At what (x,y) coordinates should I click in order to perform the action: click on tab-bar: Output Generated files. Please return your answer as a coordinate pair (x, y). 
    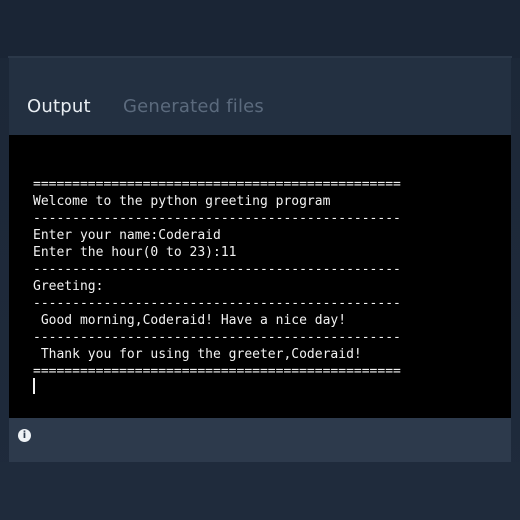
    Looking at the image, I should click on (260, 96).